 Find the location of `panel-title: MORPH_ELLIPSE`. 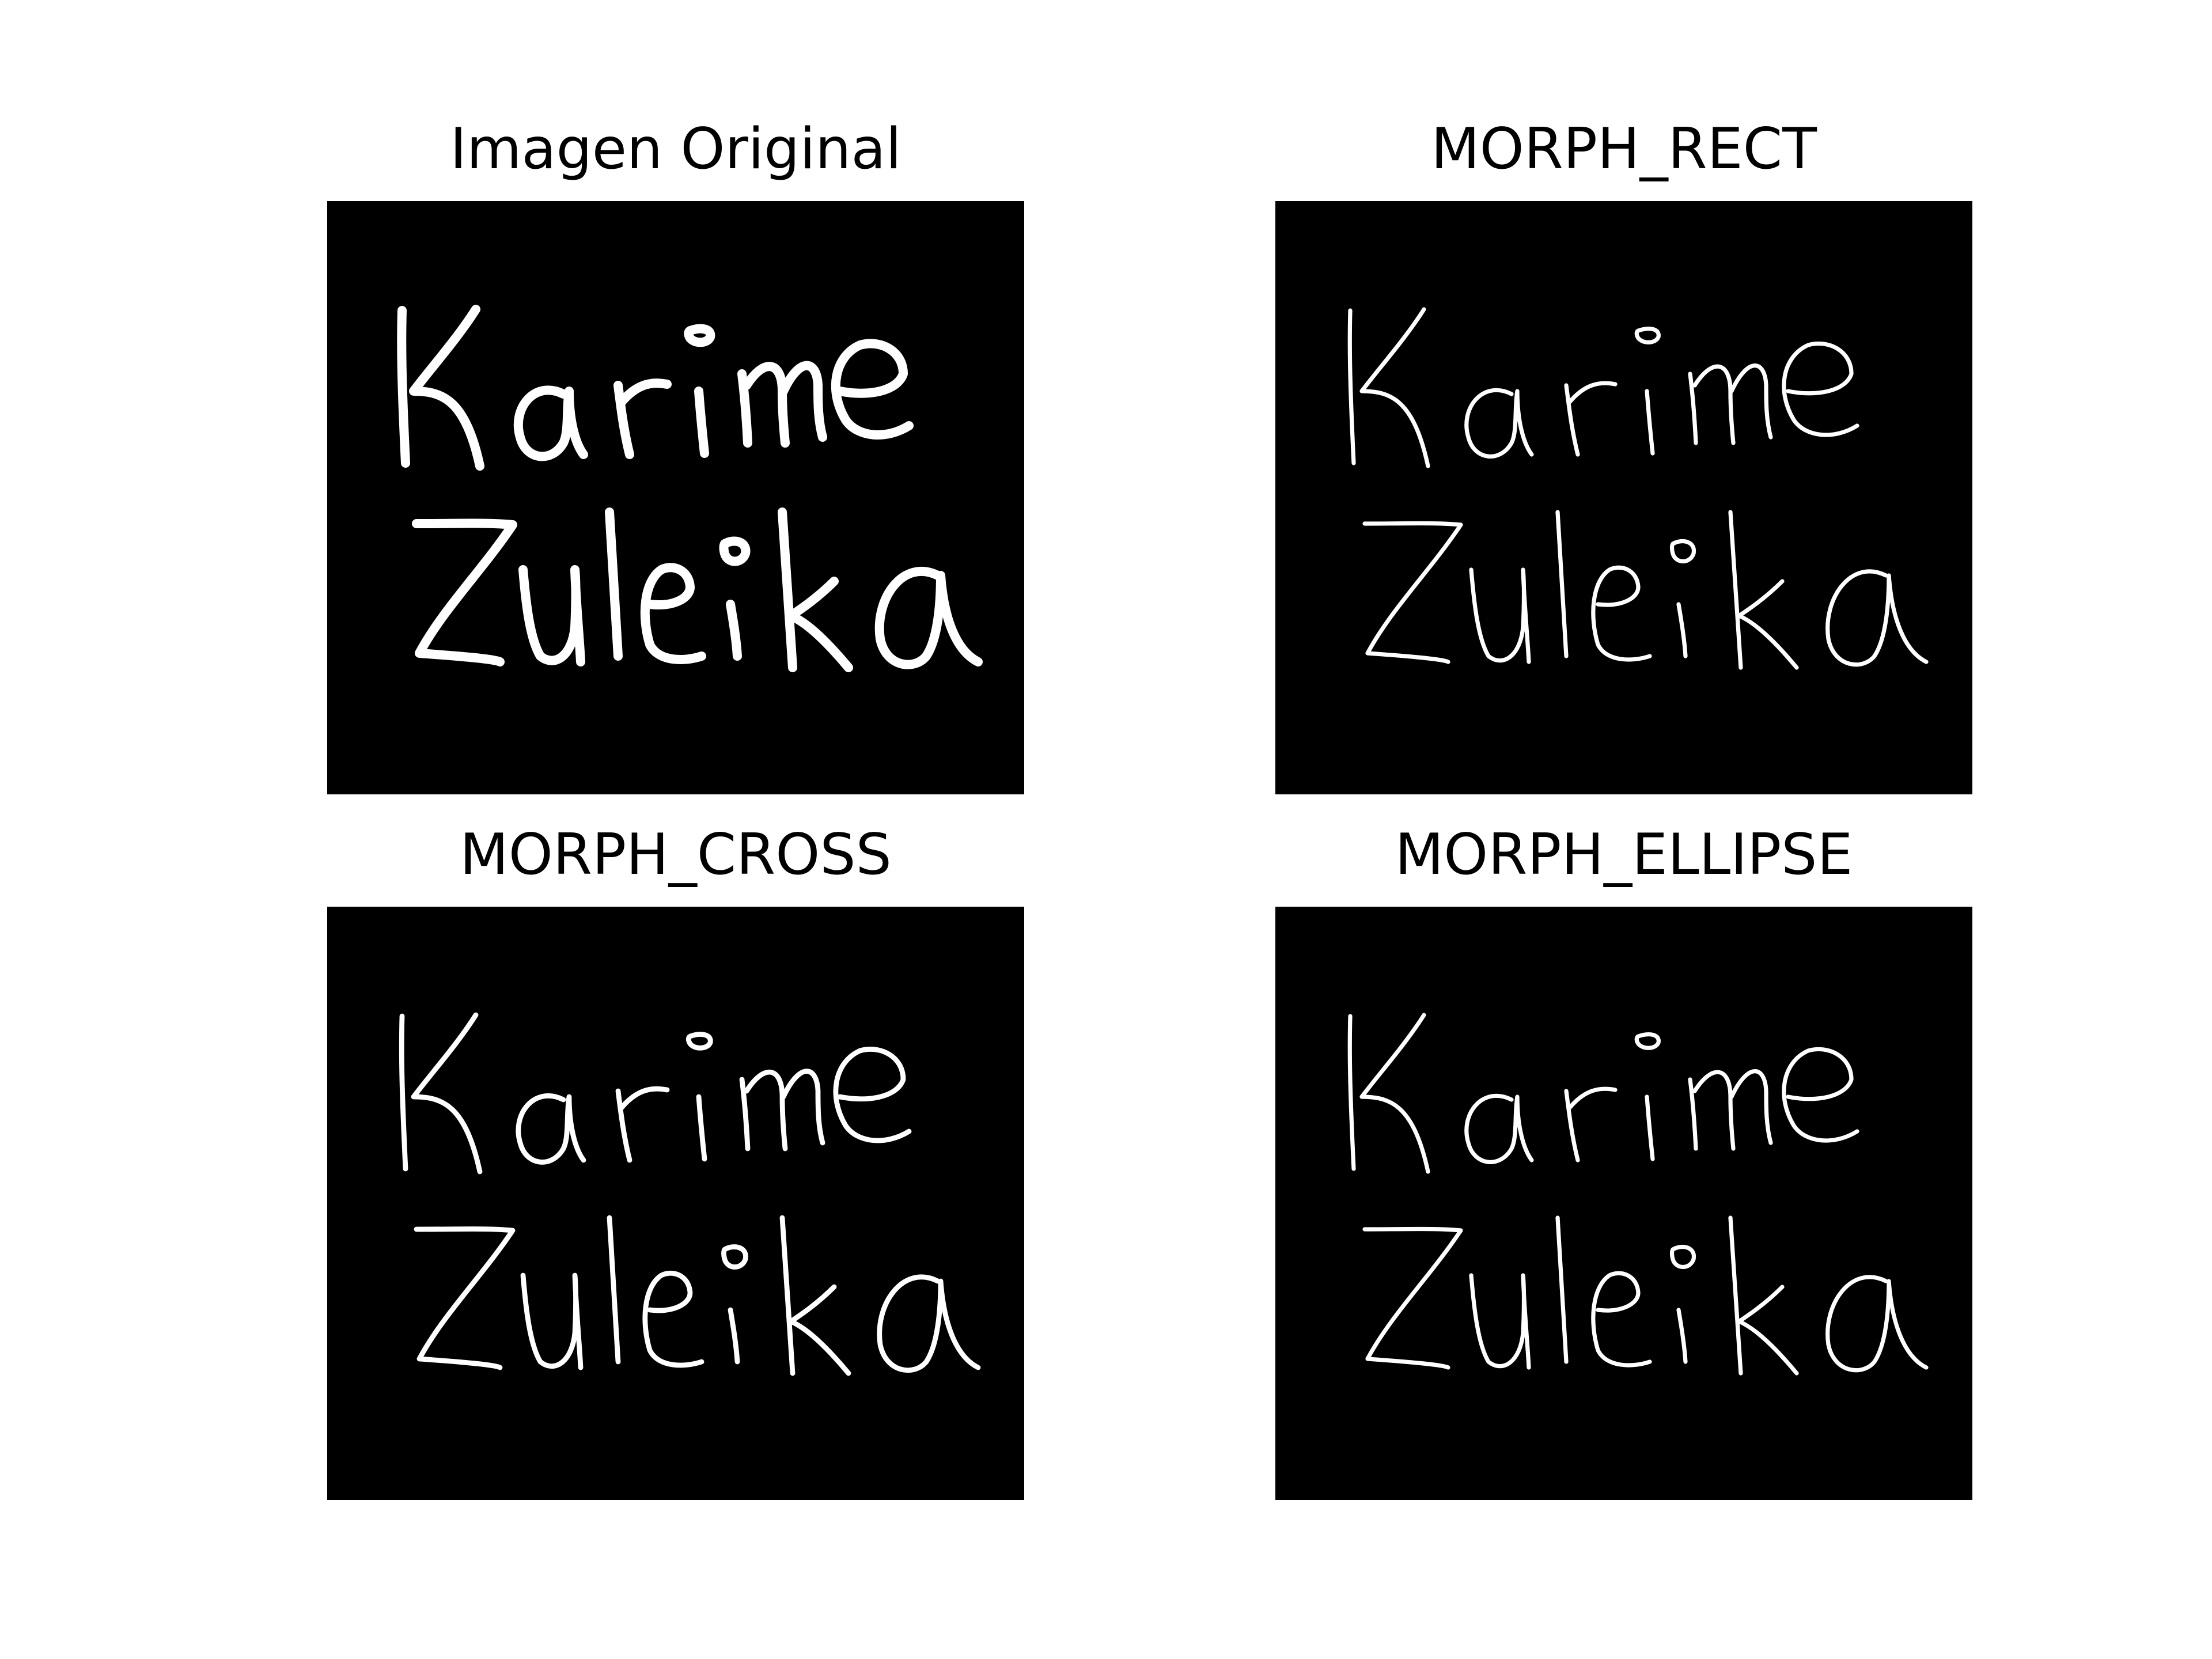

panel-title: MORPH_ELLIPSE is located at coordinates (1624, 855).